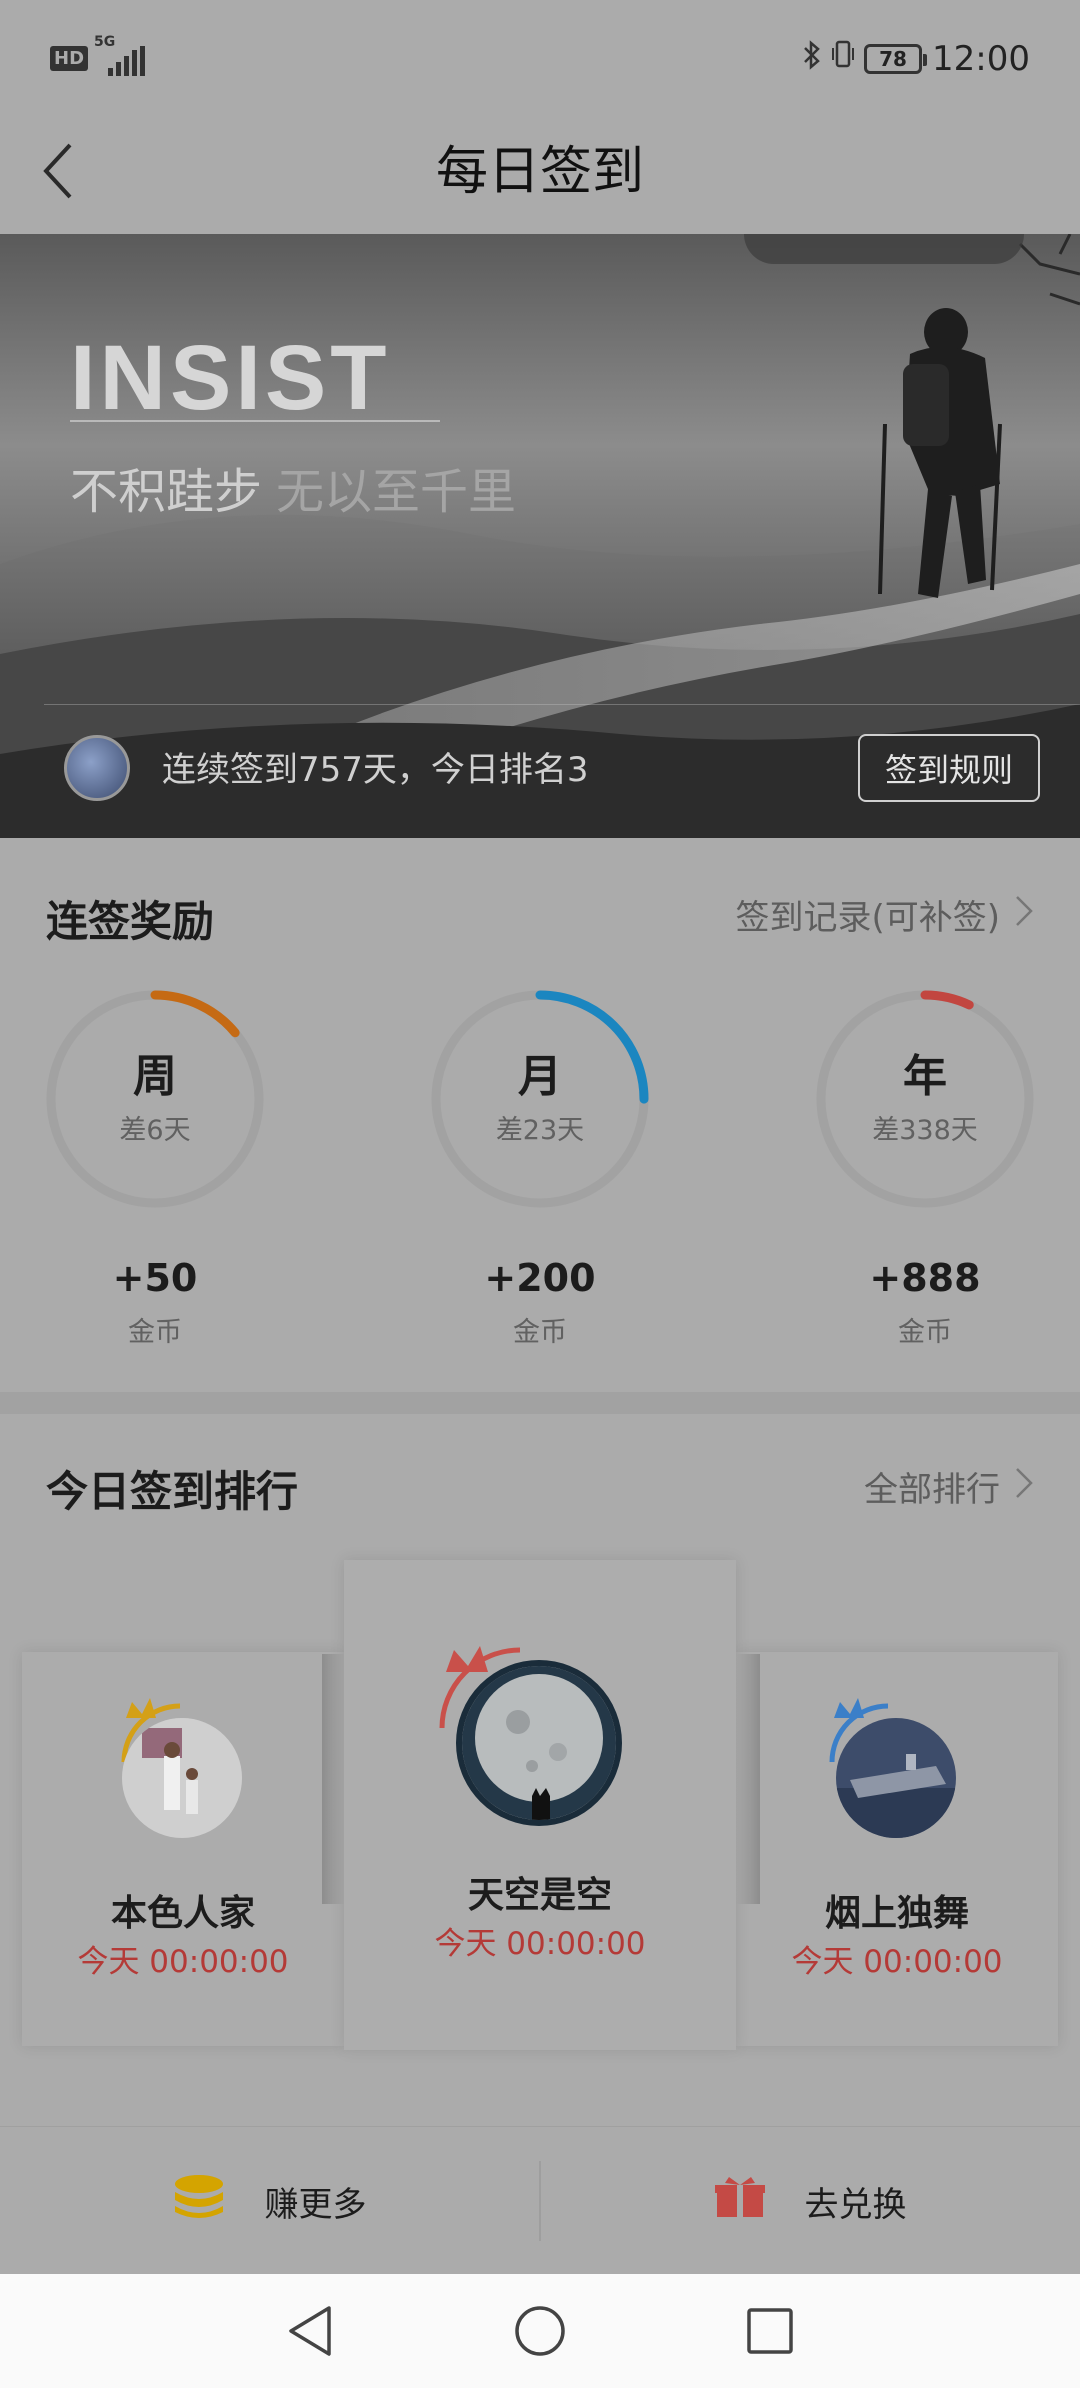 The height and width of the screenshot is (2388, 1080). I want to click on reward-remaining: 差23天, so click(540, 1130).